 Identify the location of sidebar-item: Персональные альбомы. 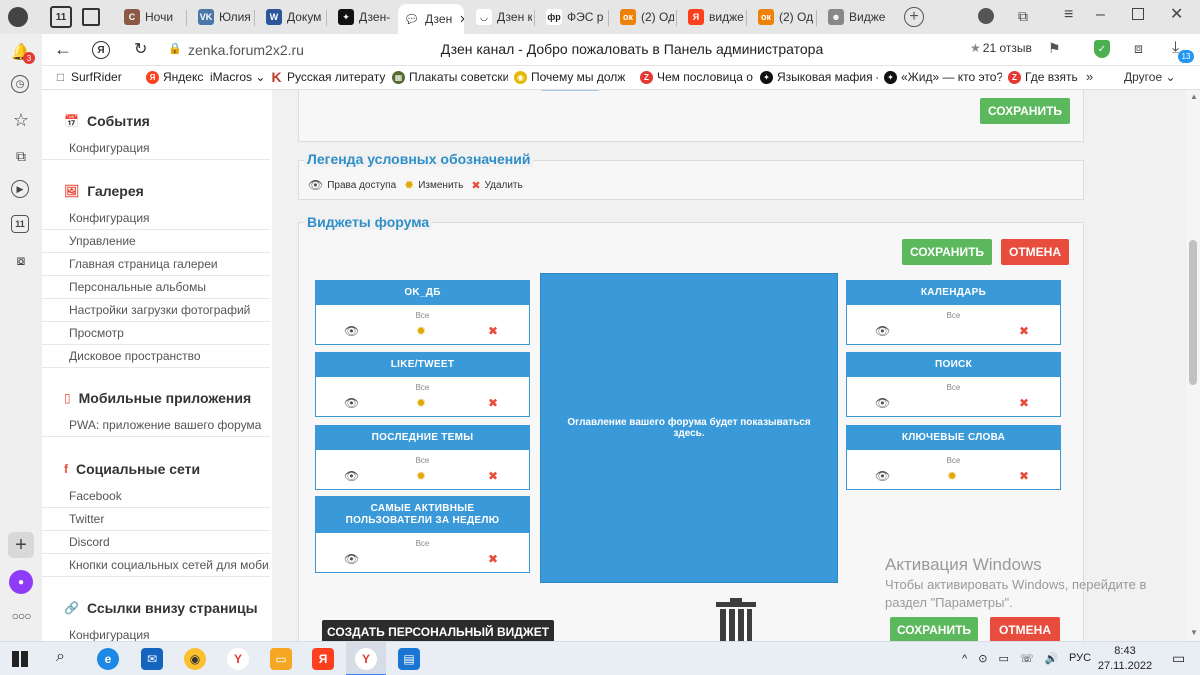
(156, 287).